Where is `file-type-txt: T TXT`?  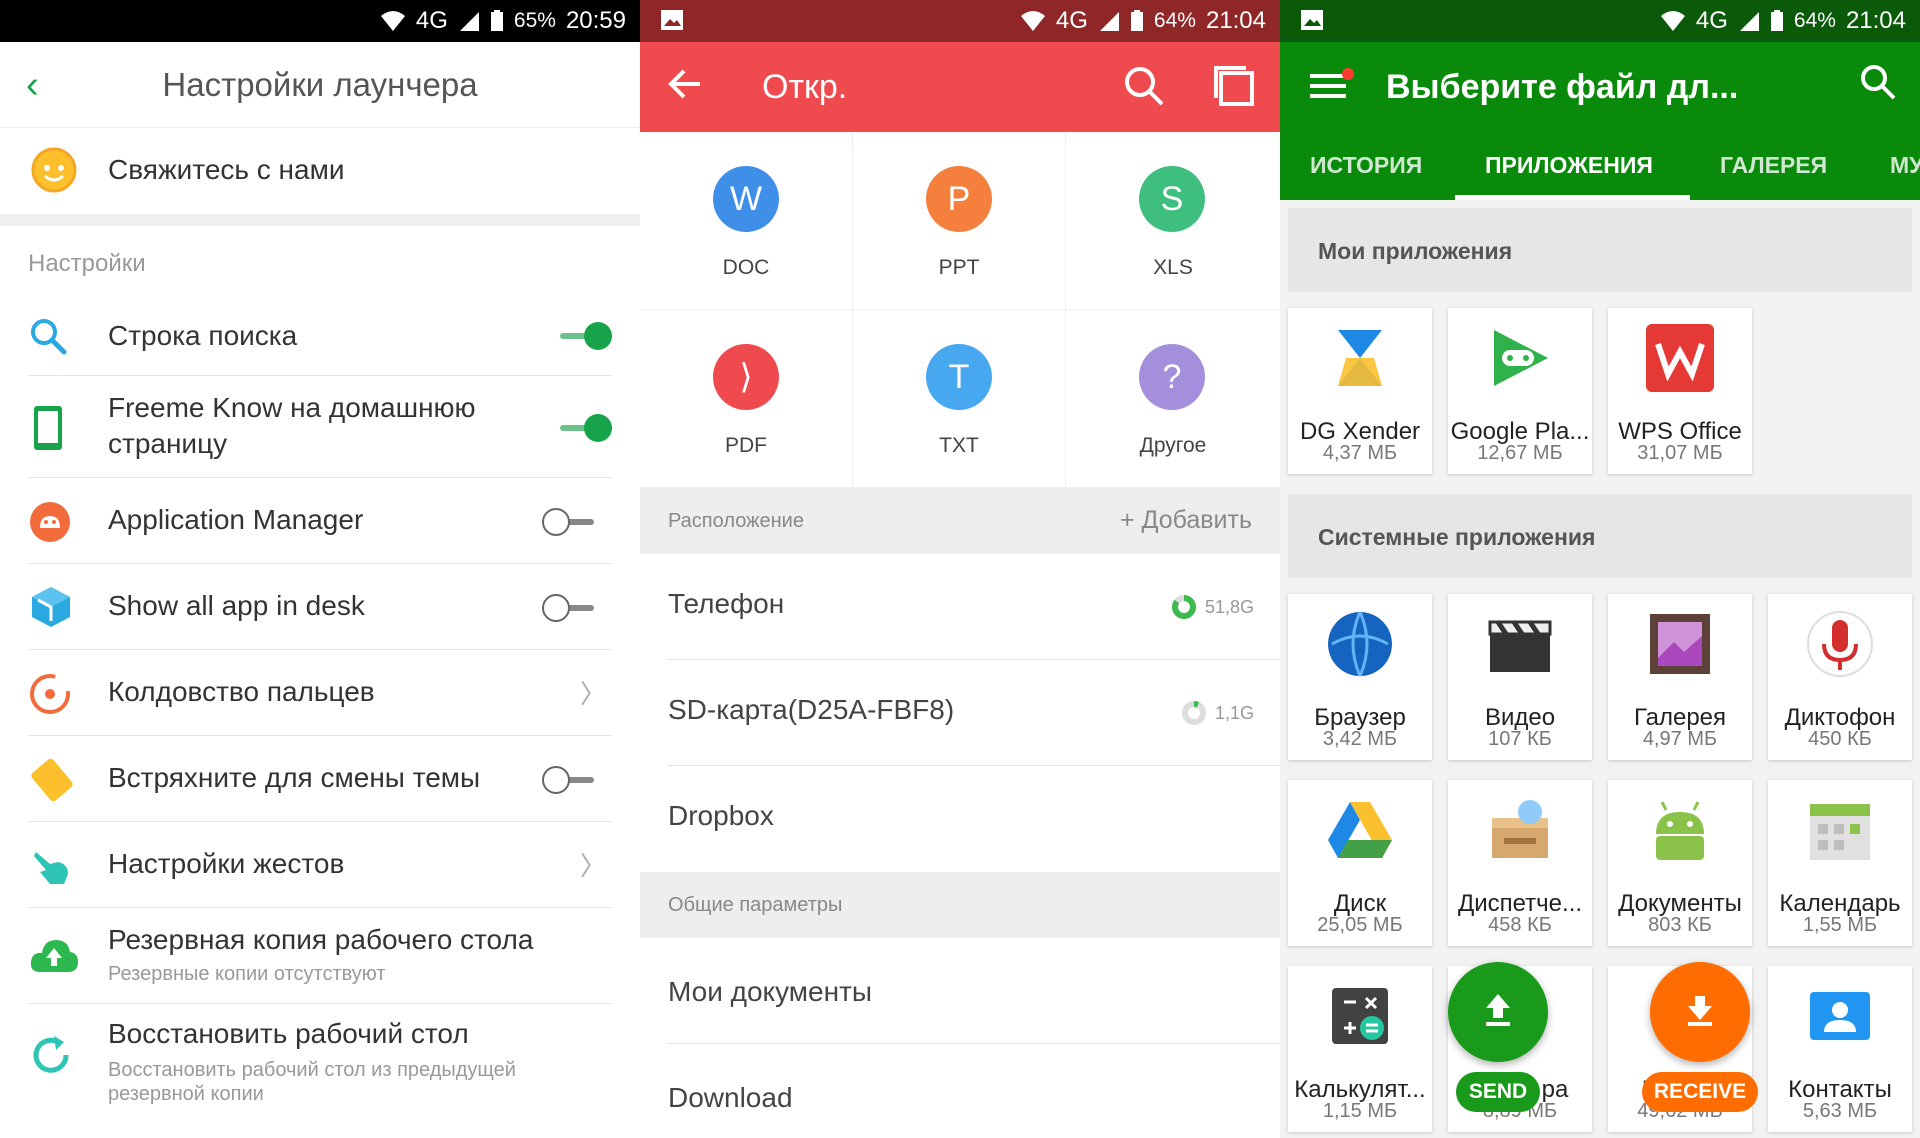 file-type-txt: T TXT is located at coordinates (959, 399).